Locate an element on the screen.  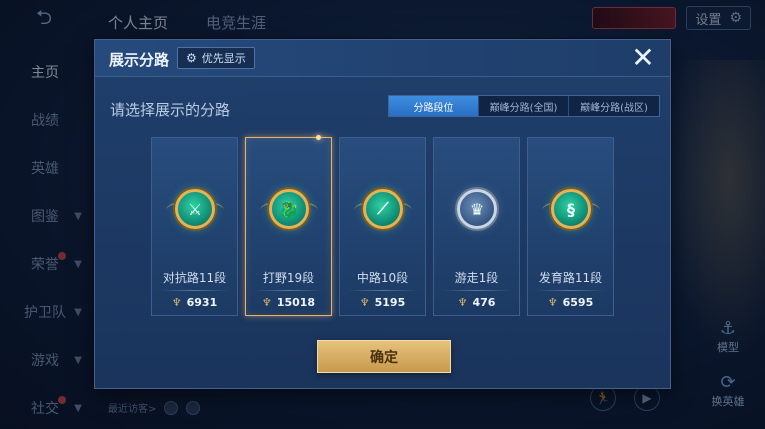
route-name: 发育路11段 is located at coordinates (570, 278).